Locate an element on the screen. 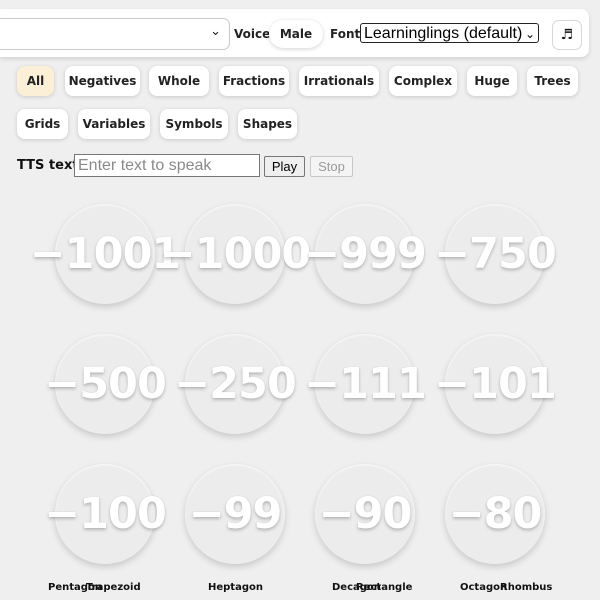  number-label: −100 is located at coordinates (105, 514).